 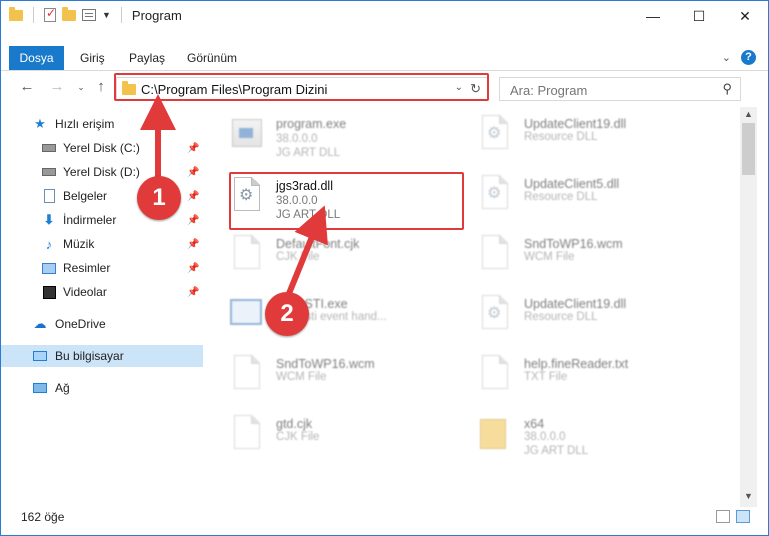 I want to click on scrollbar-thumb, so click(x=748, y=149).